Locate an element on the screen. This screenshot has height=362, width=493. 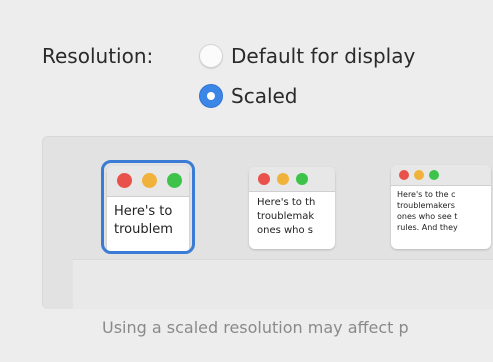
scaled-resolution-note: Using a scaled resolution may affect p is located at coordinates (255, 327).